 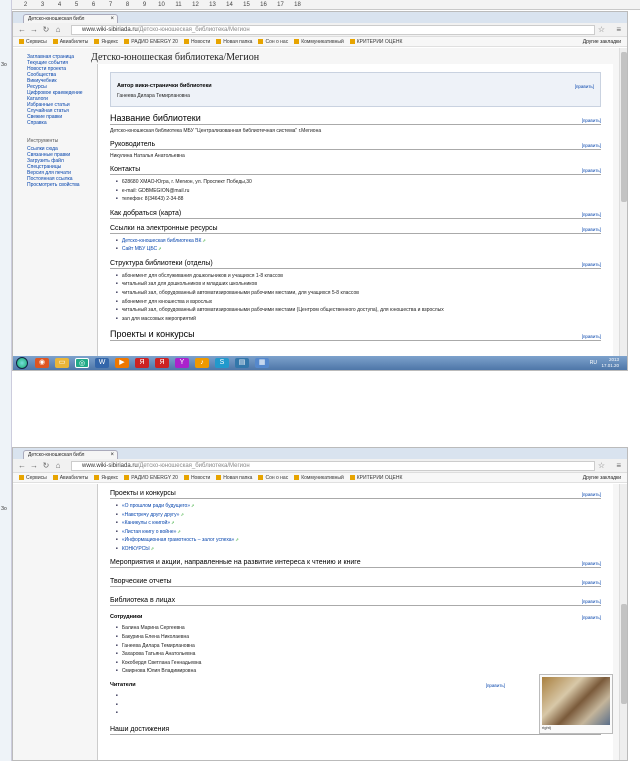 I want to click on ruler-mark: 15, so click(x=246, y=5).